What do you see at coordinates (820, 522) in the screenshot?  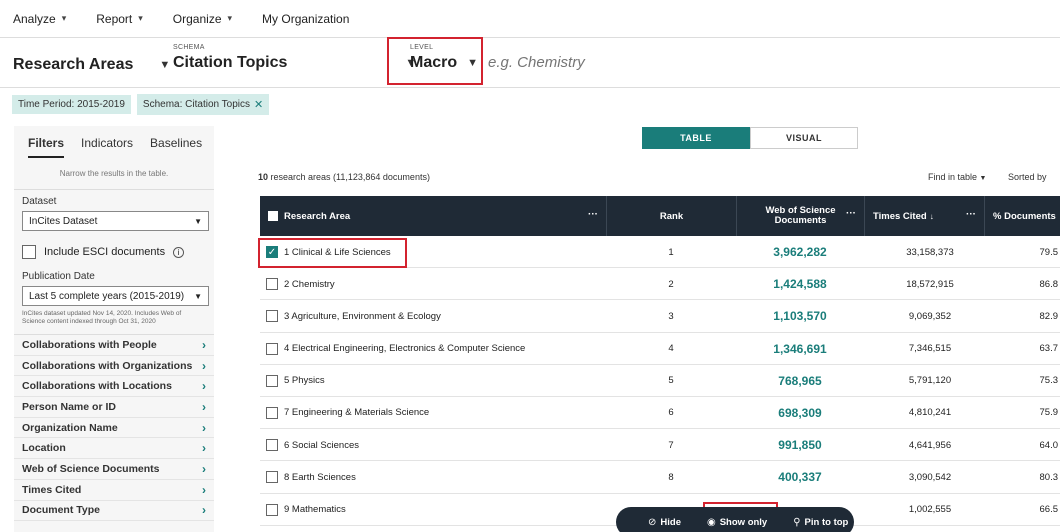 I see `pin-to-top-button: ⚲ Pin to top` at bounding box center [820, 522].